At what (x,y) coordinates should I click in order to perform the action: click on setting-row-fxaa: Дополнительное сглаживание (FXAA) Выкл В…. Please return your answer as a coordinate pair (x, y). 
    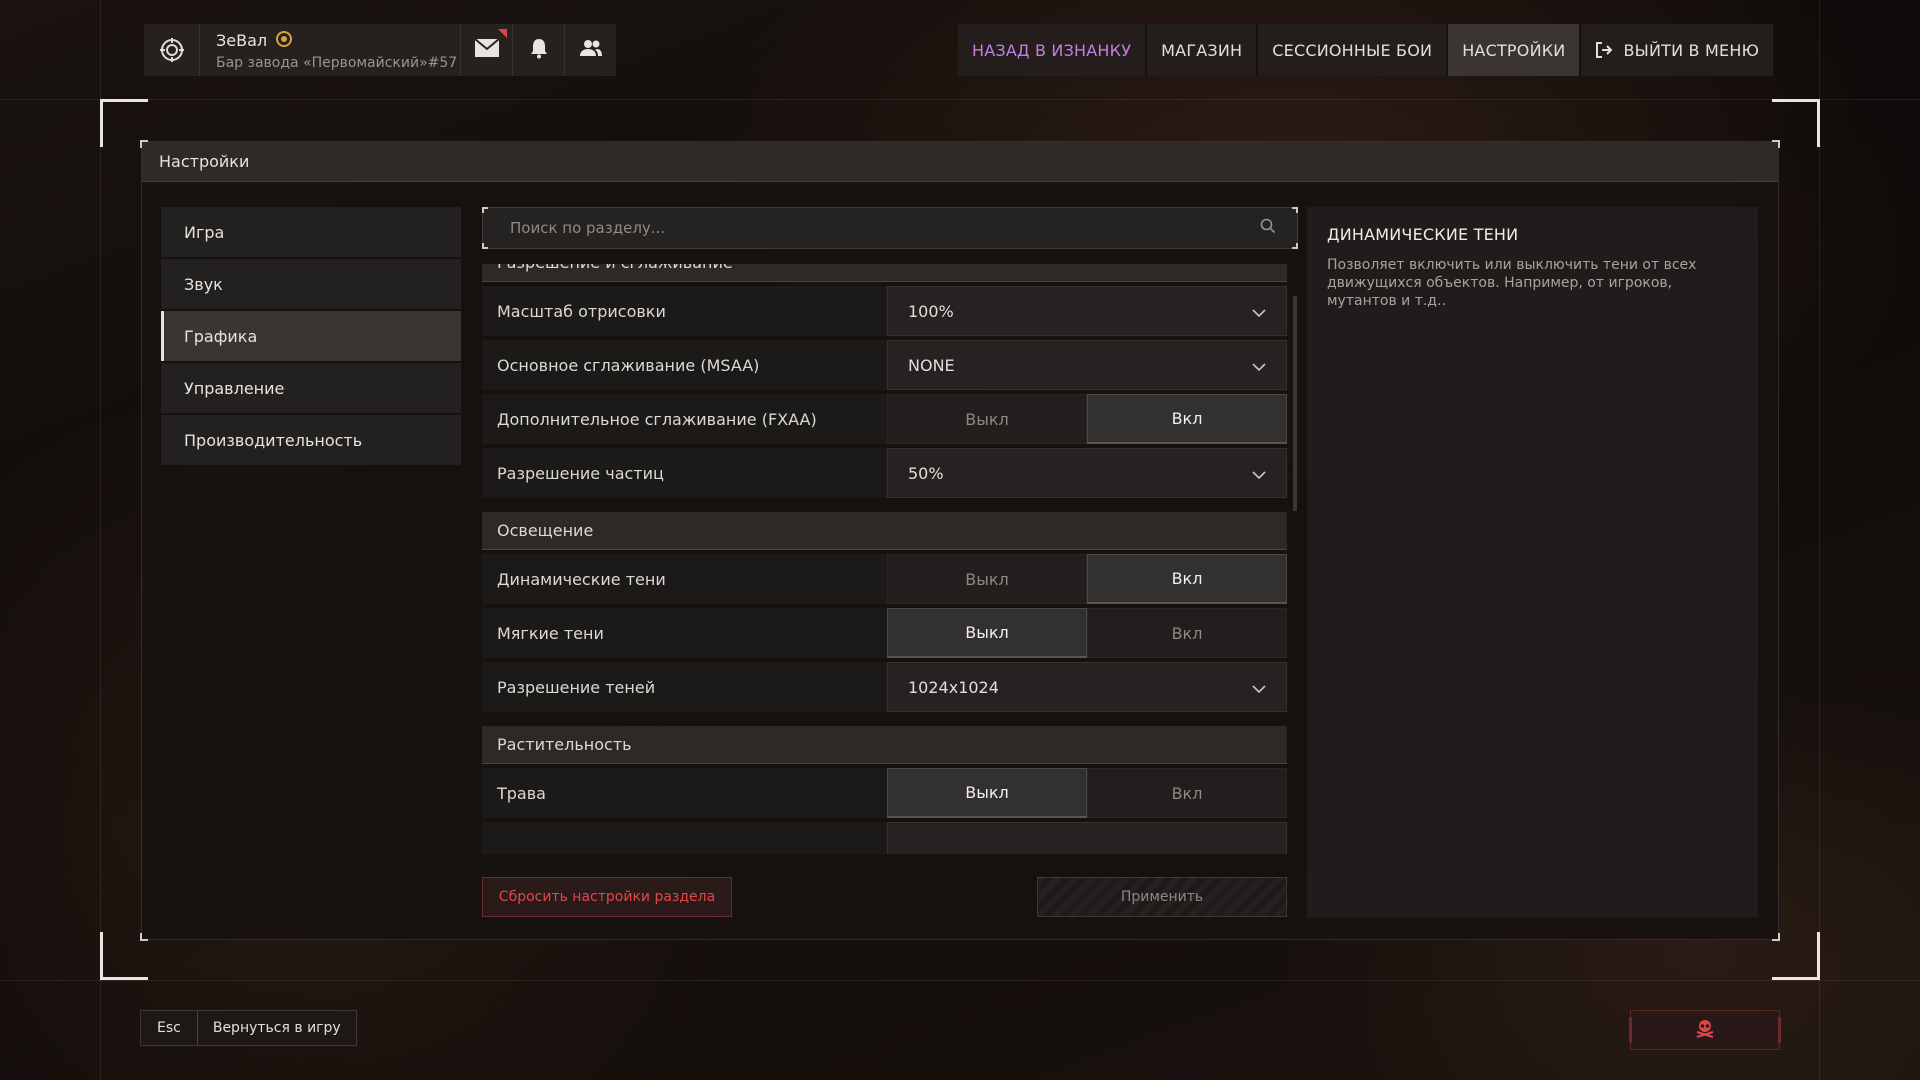
    Looking at the image, I should click on (884, 419).